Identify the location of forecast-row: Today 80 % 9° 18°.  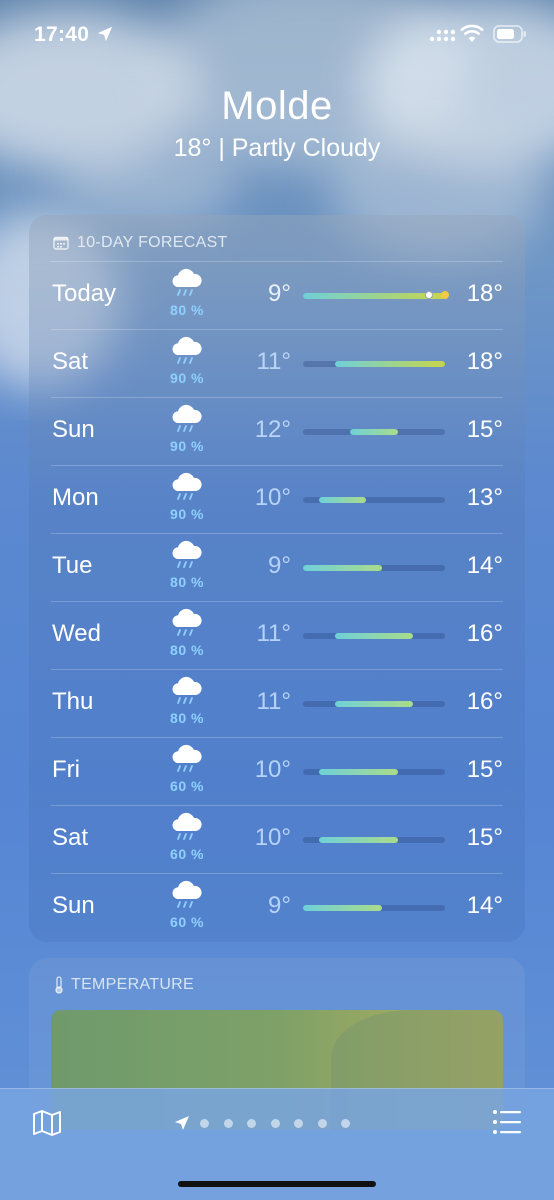
(277, 295).